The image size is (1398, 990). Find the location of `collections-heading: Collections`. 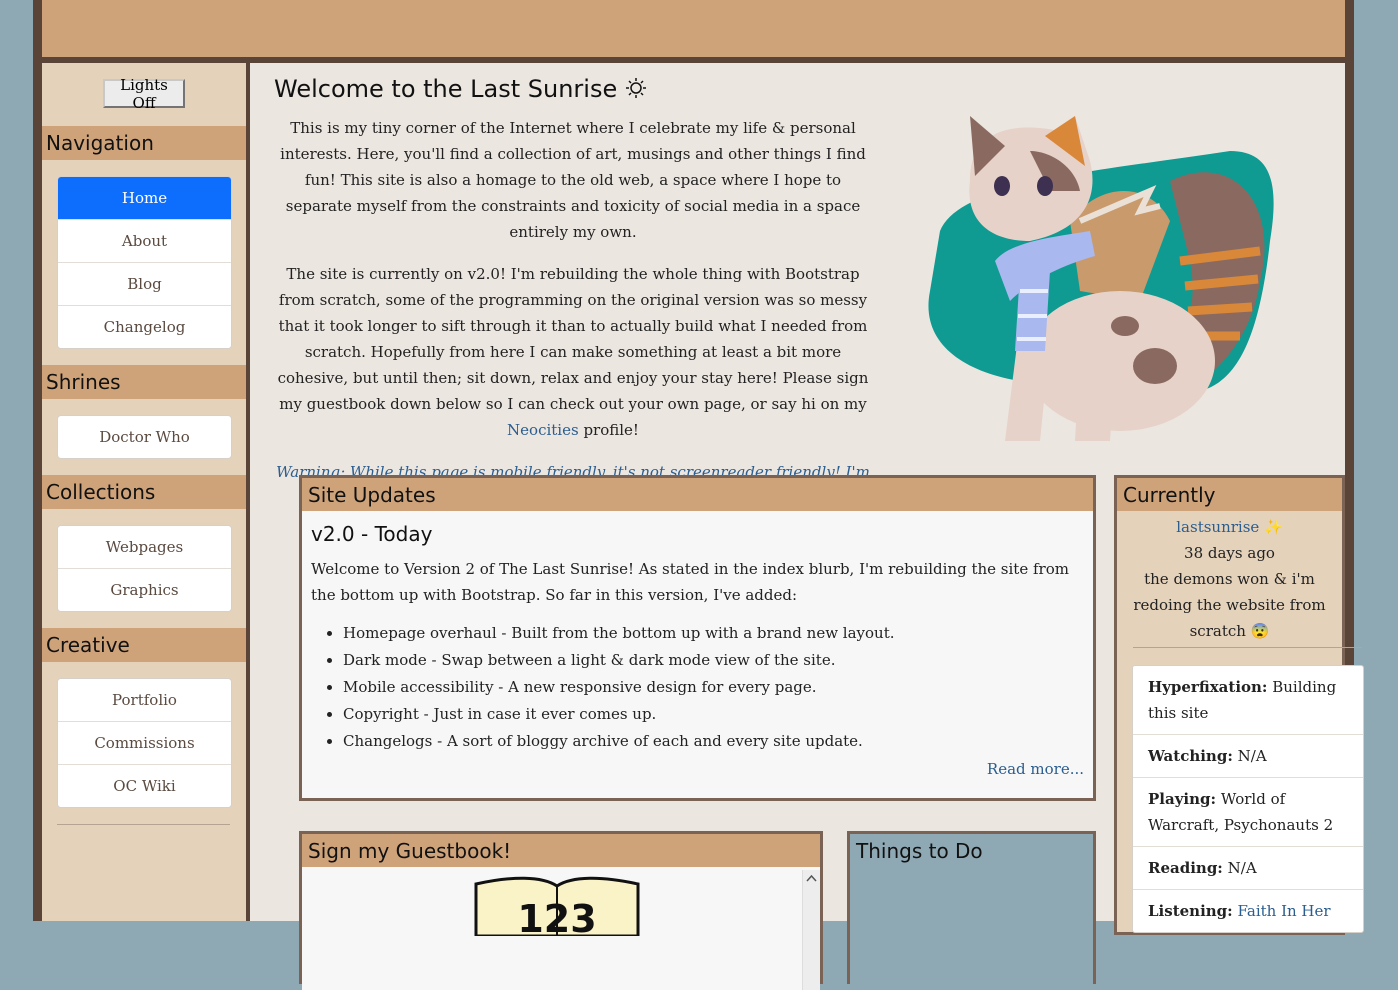

collections-heading: Collections is located at coordinates (144, 492).